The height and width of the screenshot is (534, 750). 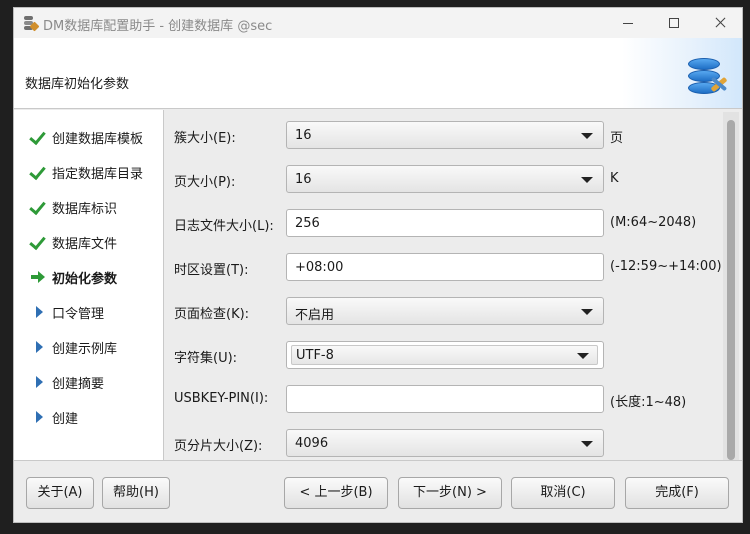 I want to click on usbkey-pin-length: (长度:1~48), so click(x=648, y=402).